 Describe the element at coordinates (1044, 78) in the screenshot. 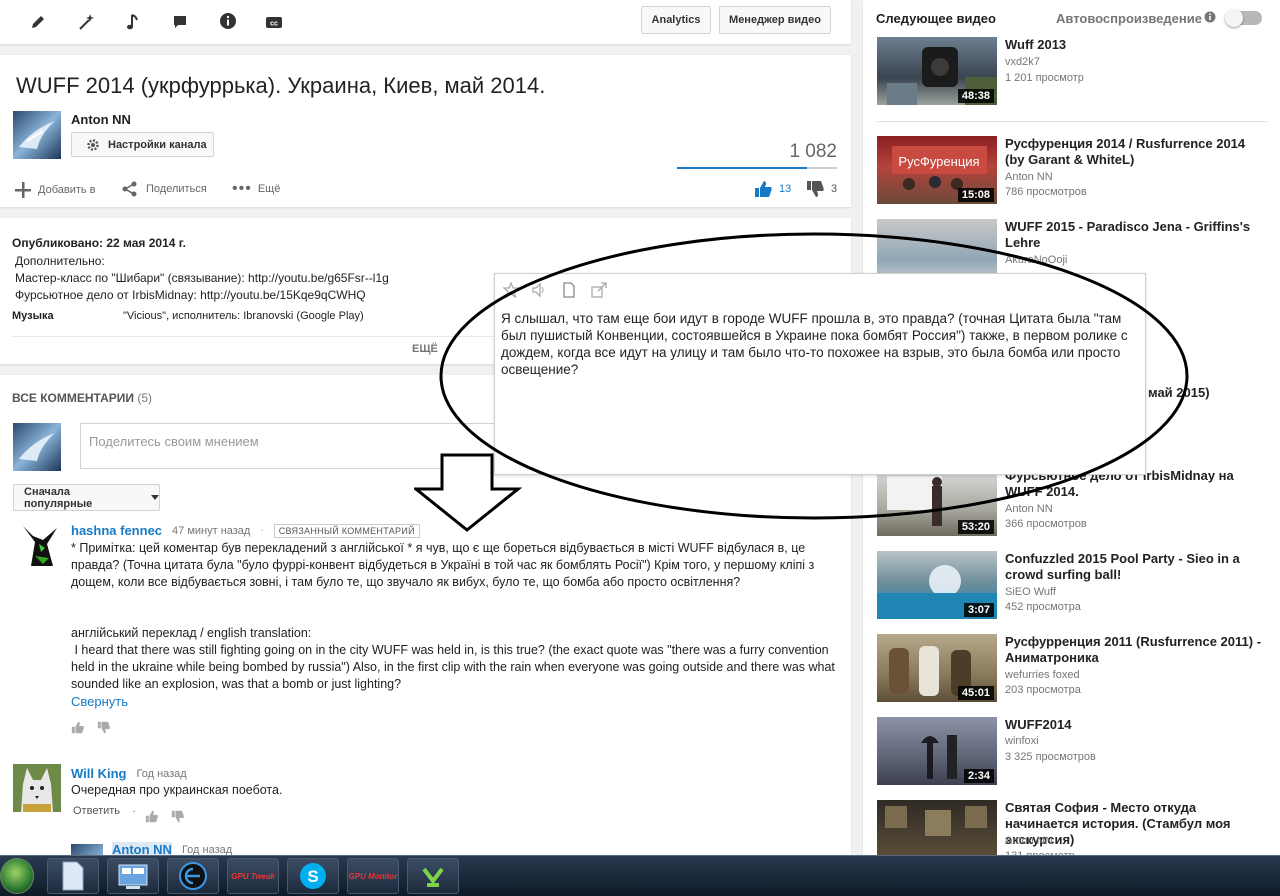

I see `video-views: 1 201 просмотр` at that location.